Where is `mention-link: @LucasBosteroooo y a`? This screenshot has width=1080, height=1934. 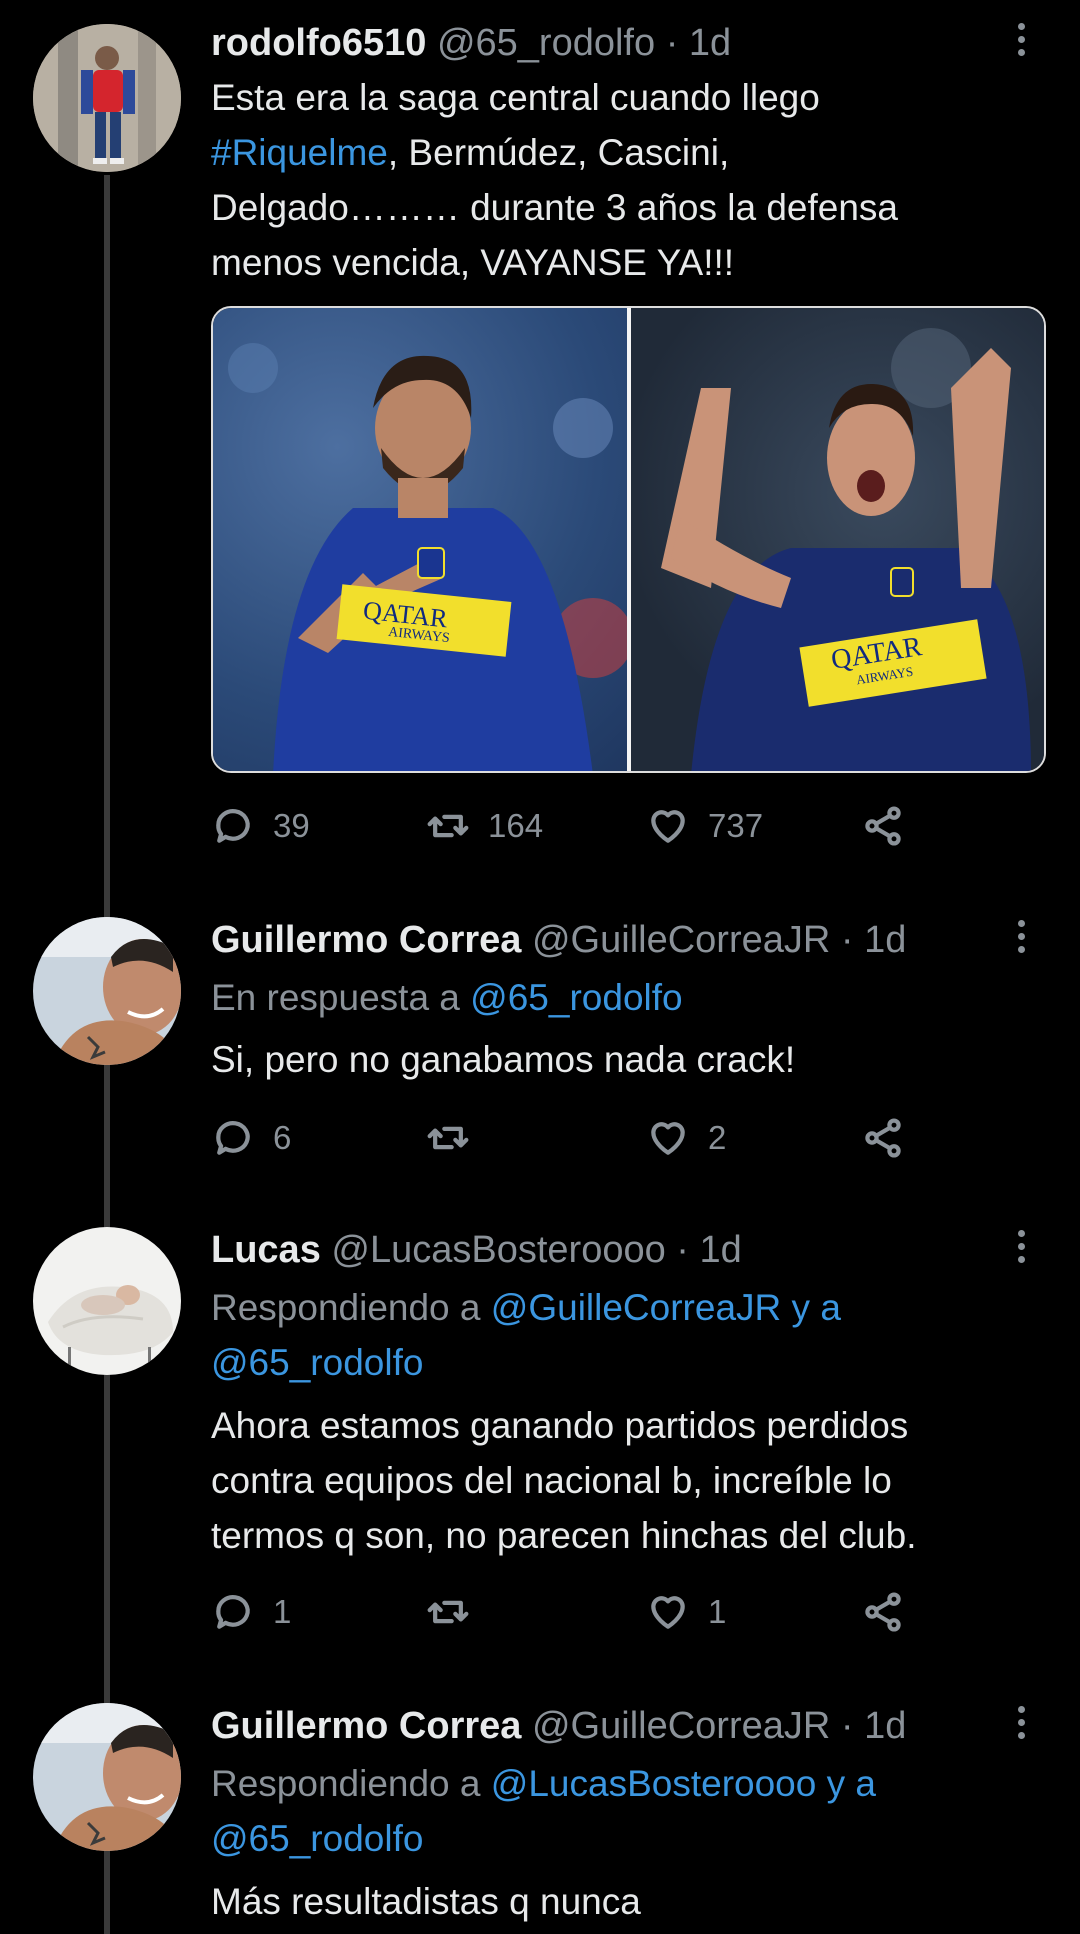 mention-link: @LucasBosteroooo y a is located at coordinates (683, 1783).